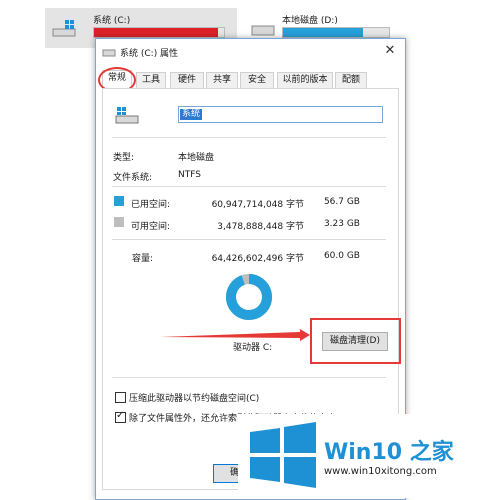 This screenshot has width=477, height=500. Describe the element at coordinates (133, 178) in the screenshot. I see `filesystem-label: 文件系统:` at that location.